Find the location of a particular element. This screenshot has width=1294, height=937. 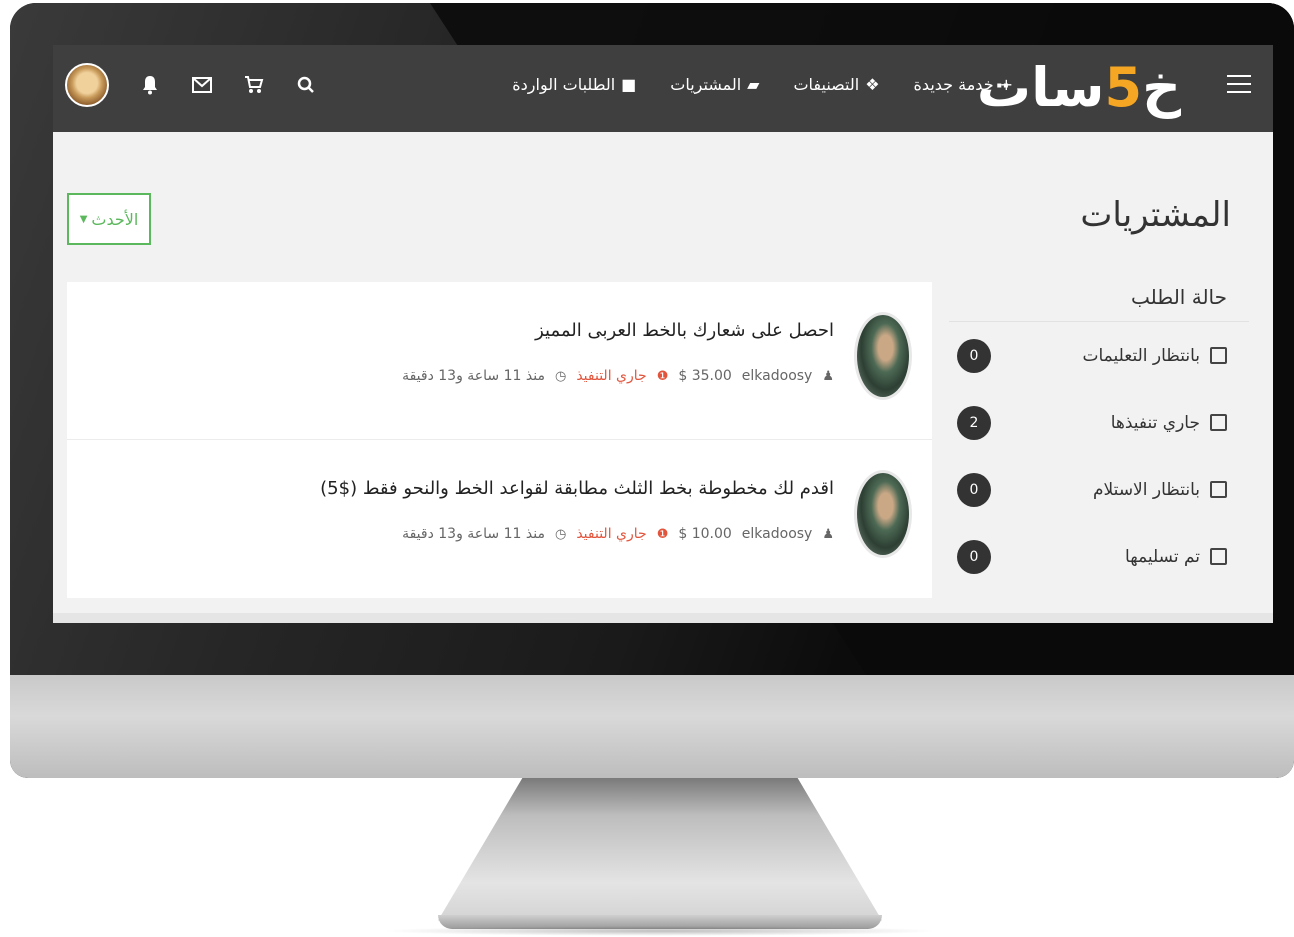

nav-icons is located at coordinates (191, 85).